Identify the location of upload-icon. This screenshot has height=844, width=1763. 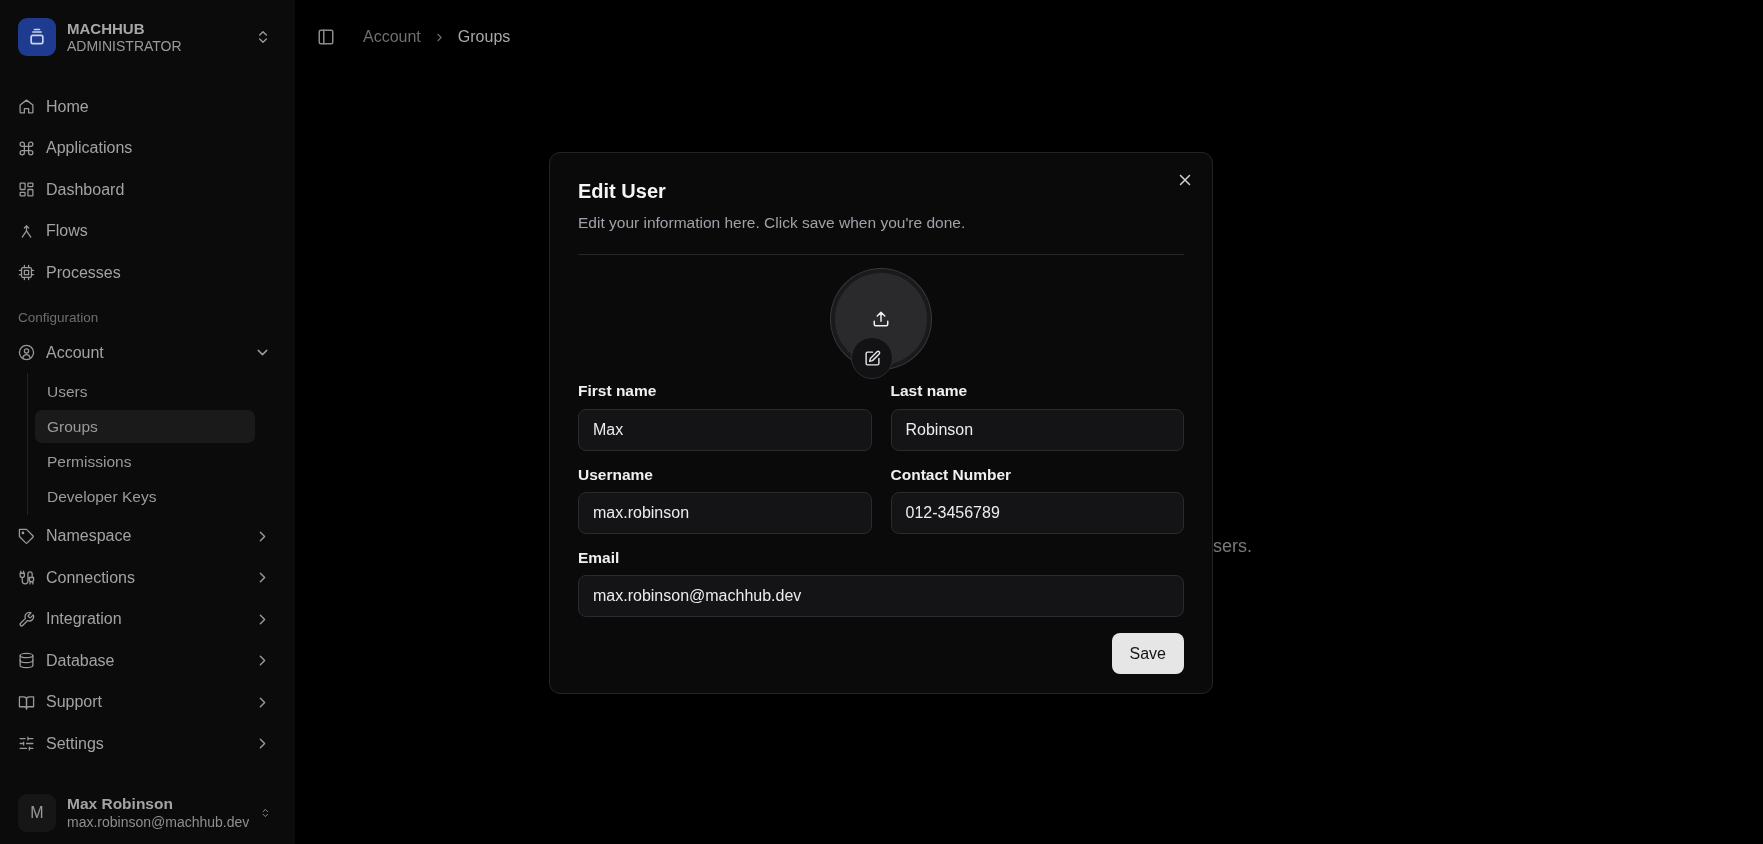
(881, 319).